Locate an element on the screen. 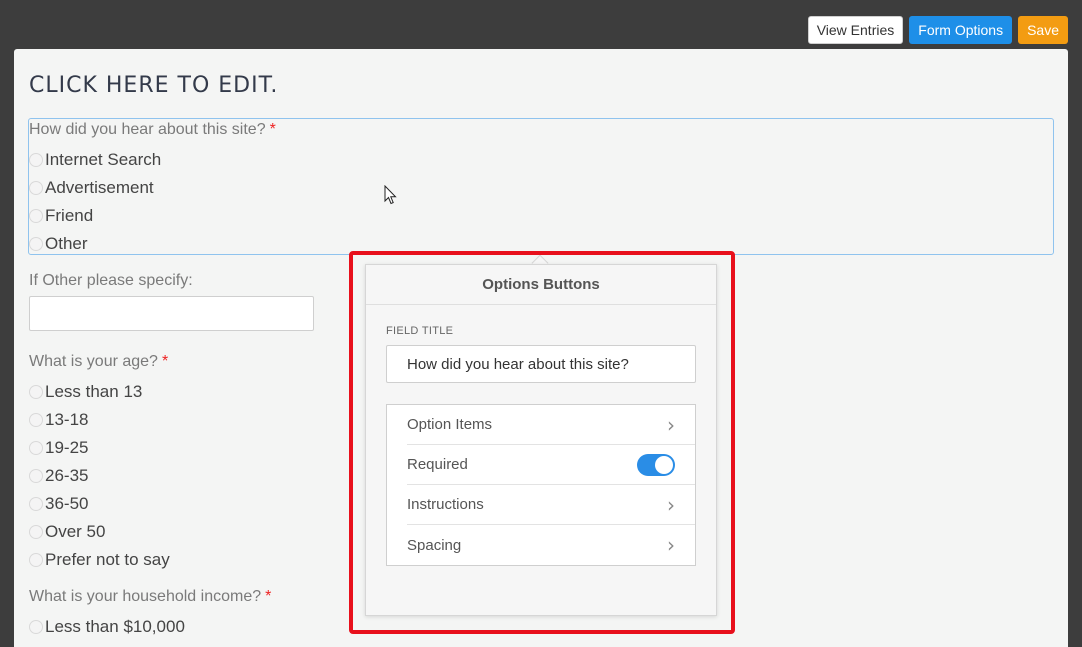  radio-option: Advertisement is located at coordinates (91, 188).